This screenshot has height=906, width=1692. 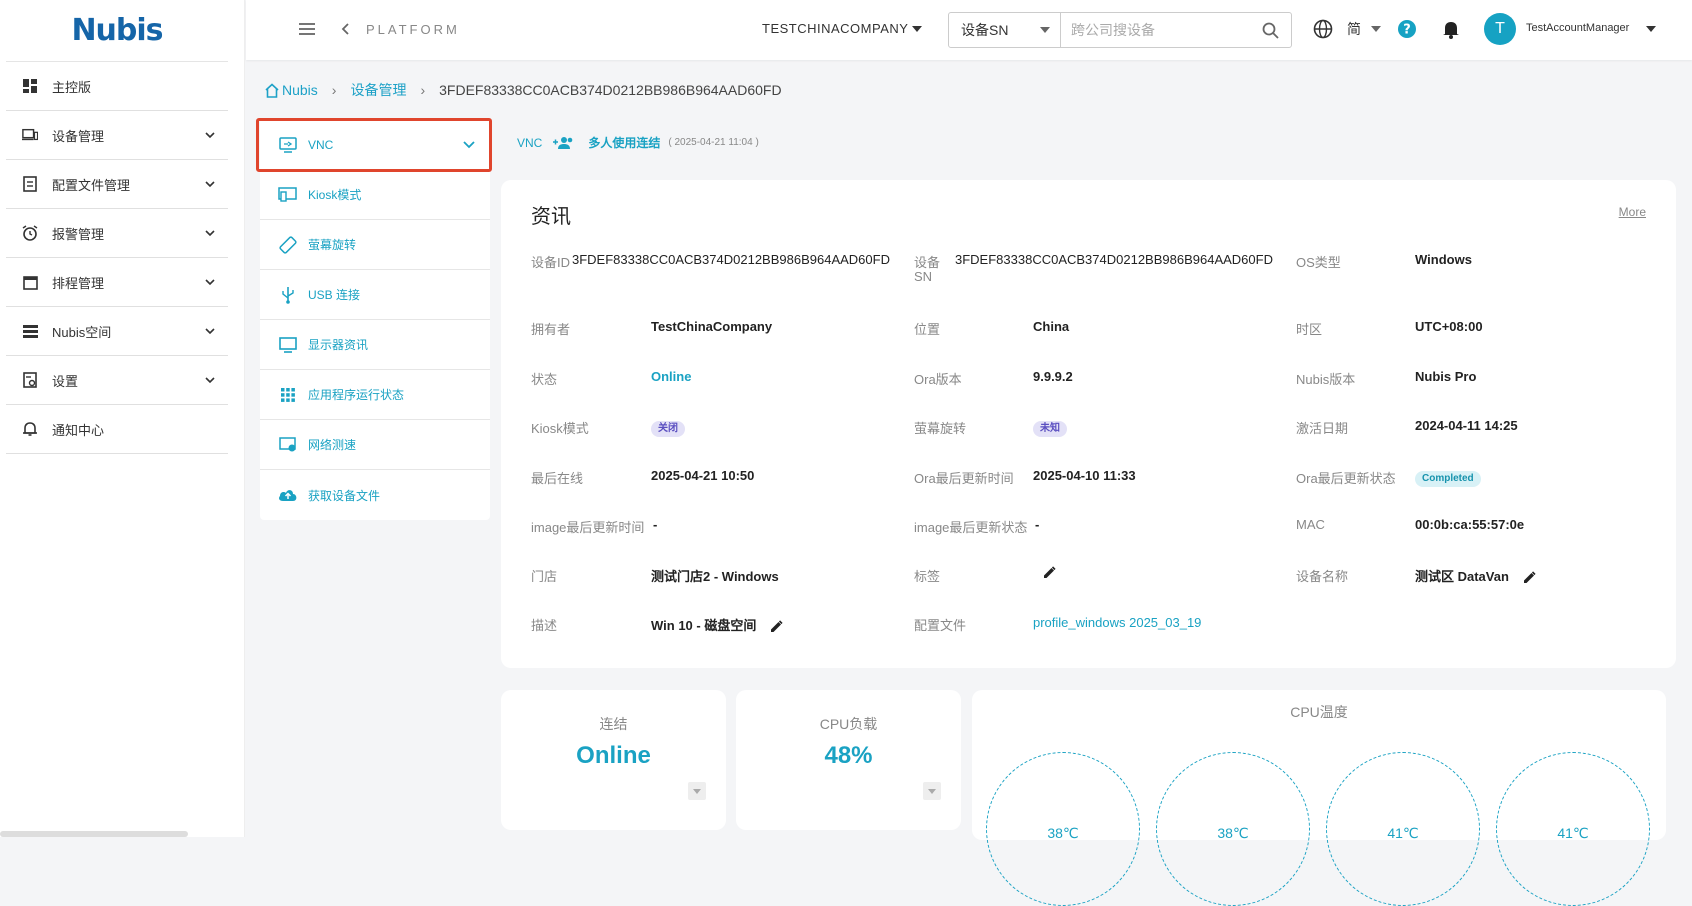 What do you see at coordinates (375, 295) in the screenshot?
I see `tab-usb: USB 连接` at bounding box center [375, 295].